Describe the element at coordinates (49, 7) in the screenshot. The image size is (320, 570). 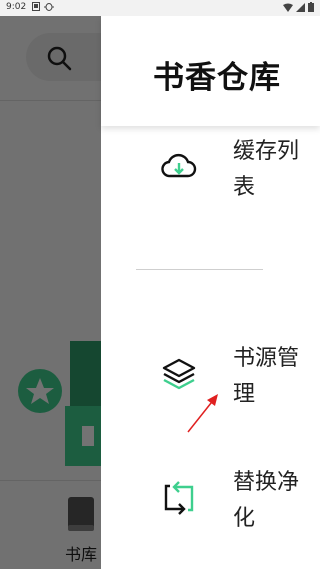
I see `bug-icon` at that location.